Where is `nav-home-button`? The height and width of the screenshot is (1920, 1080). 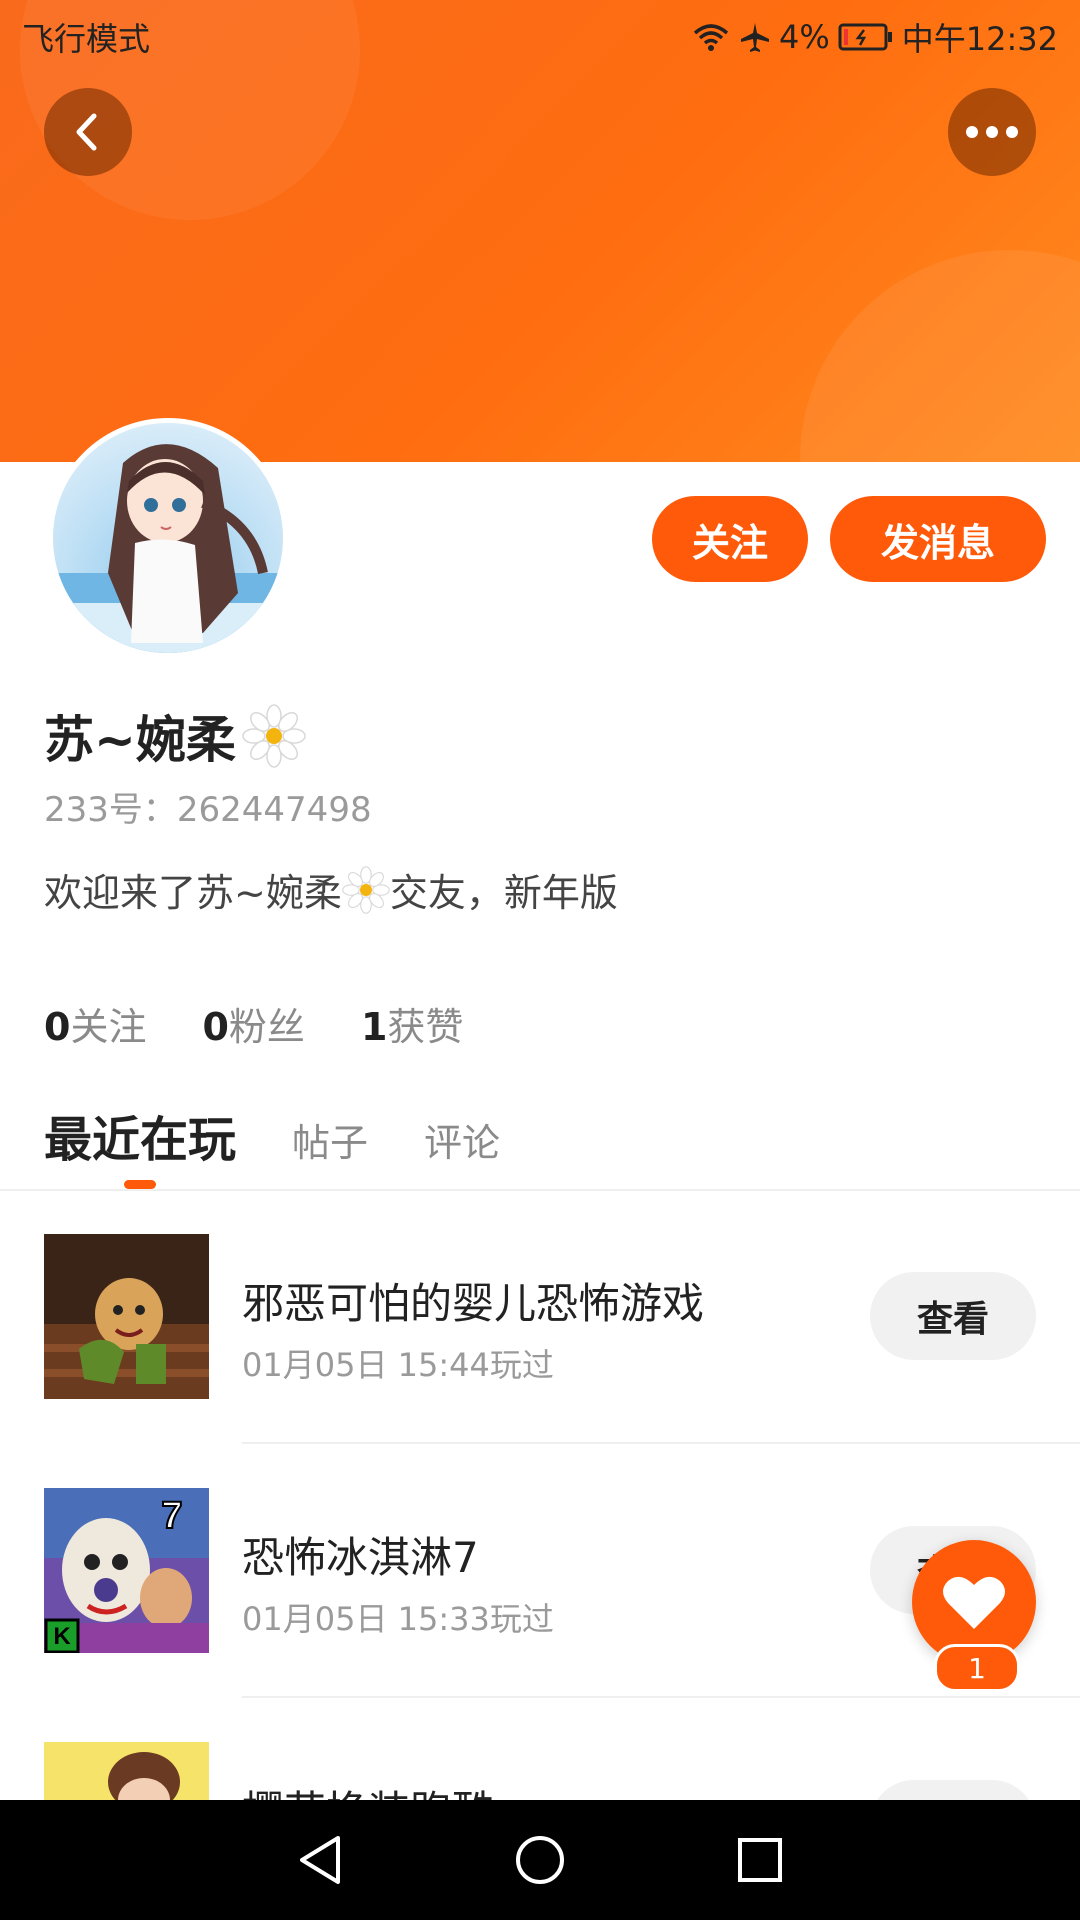 nav-home-button is located at coordinates (540, 1860).